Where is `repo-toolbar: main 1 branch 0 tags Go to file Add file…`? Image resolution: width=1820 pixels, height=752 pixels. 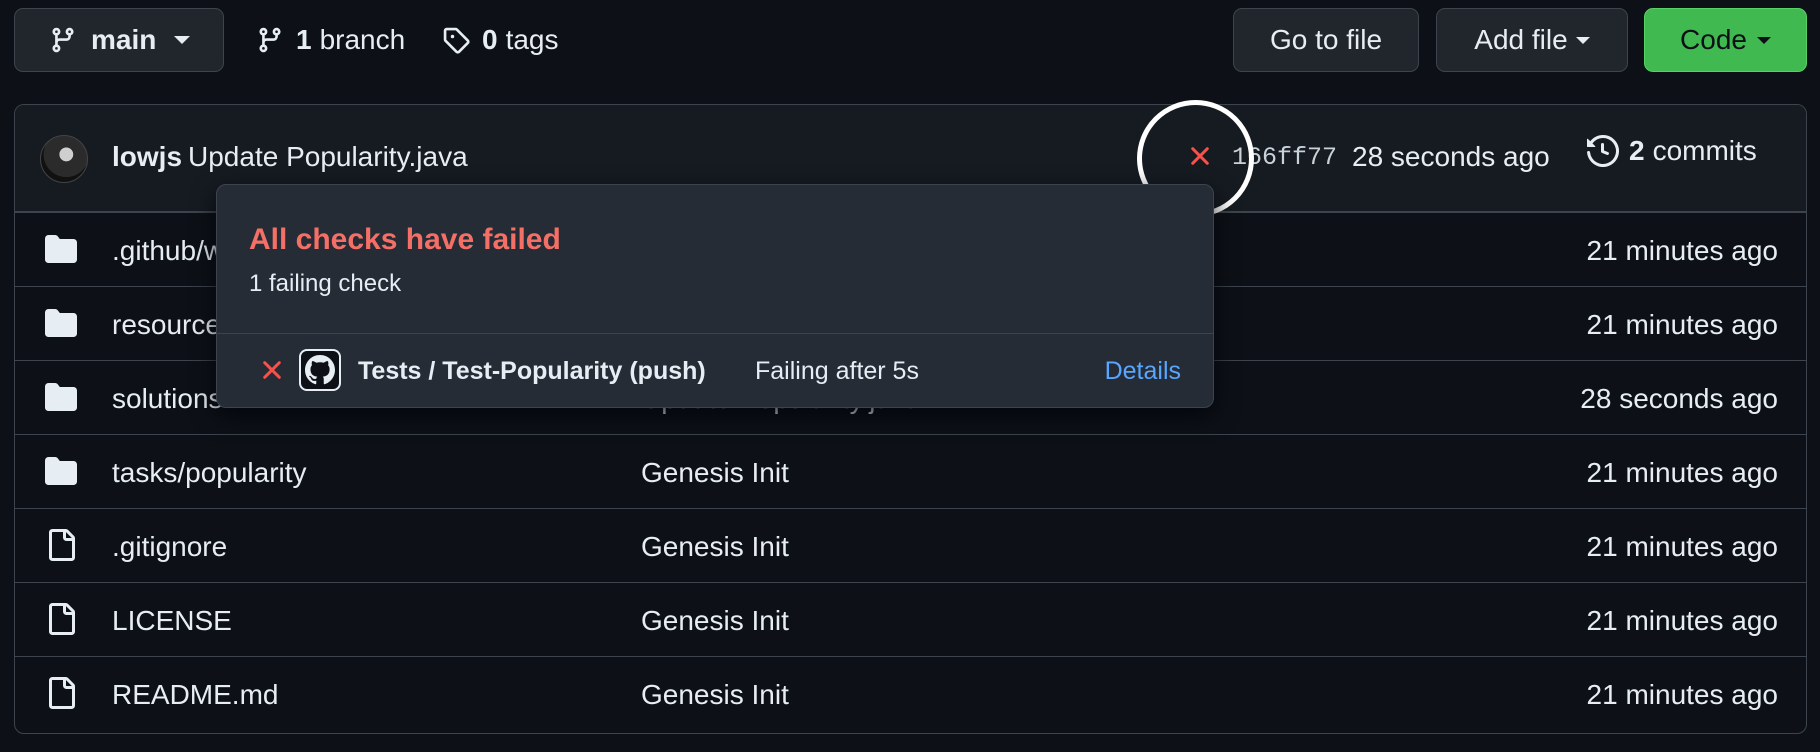
repo-toolbar: main 1 branch 0 tags Go to file Add file… is located at coordinates (910, 40).